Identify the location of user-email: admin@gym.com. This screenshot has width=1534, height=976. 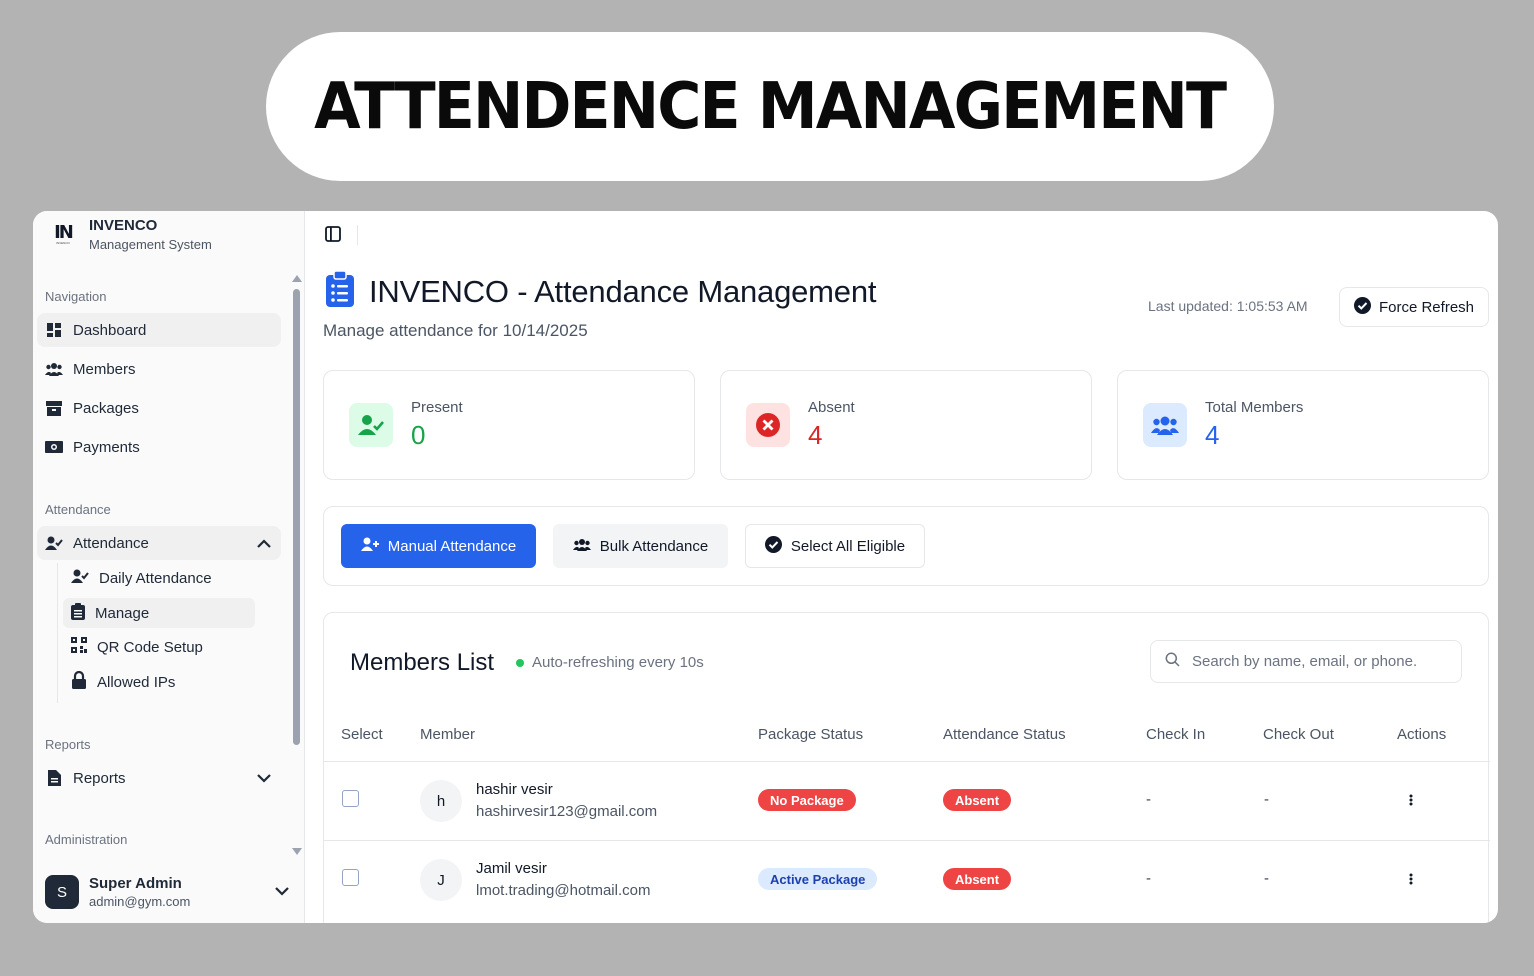
(140, 901).